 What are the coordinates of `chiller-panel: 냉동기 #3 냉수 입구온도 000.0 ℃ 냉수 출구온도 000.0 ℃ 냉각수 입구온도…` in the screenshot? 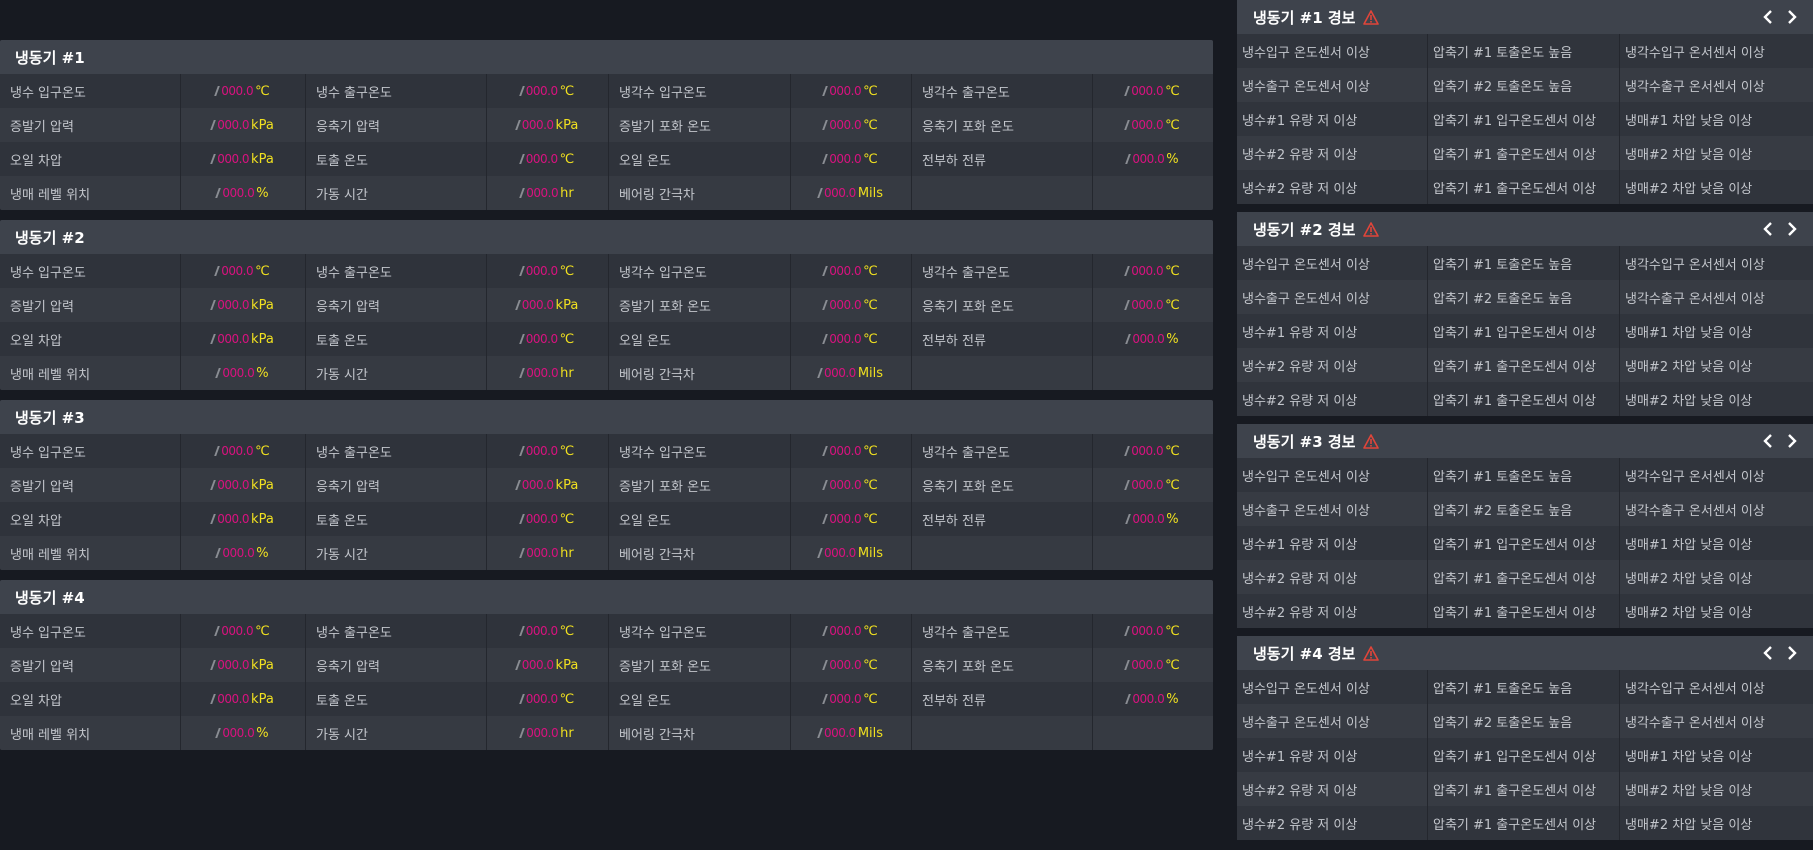 It's located at (606, 485).